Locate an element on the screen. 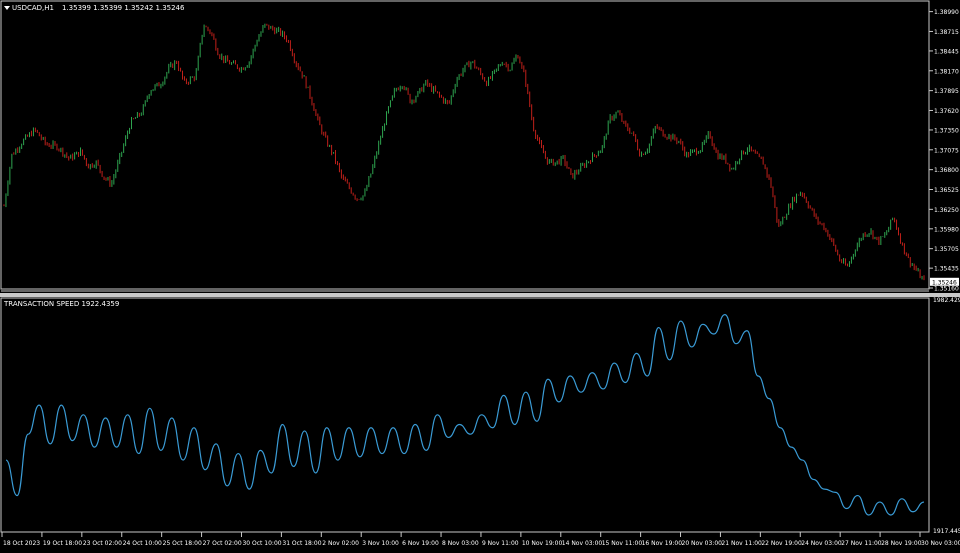  price-tick-label: 1.36800 is located at coordinates (946, 170).